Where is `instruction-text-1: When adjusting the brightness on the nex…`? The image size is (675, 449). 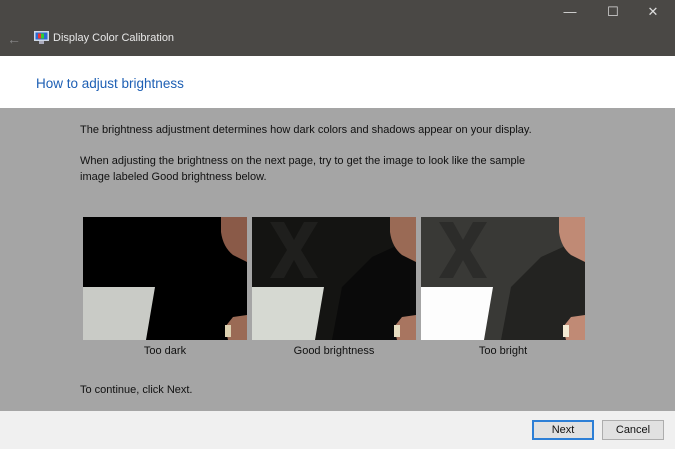
instruction-text-1: When adjusting the brightness on the nex… is located at coordinates (303, 161).